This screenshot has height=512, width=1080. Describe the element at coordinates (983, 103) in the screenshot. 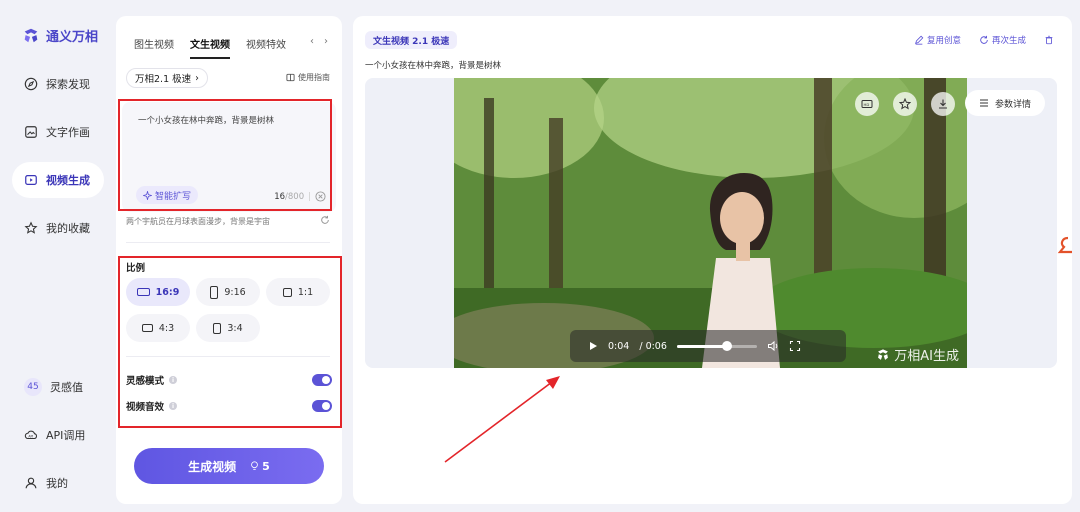

I see `menu-icon` at that location.